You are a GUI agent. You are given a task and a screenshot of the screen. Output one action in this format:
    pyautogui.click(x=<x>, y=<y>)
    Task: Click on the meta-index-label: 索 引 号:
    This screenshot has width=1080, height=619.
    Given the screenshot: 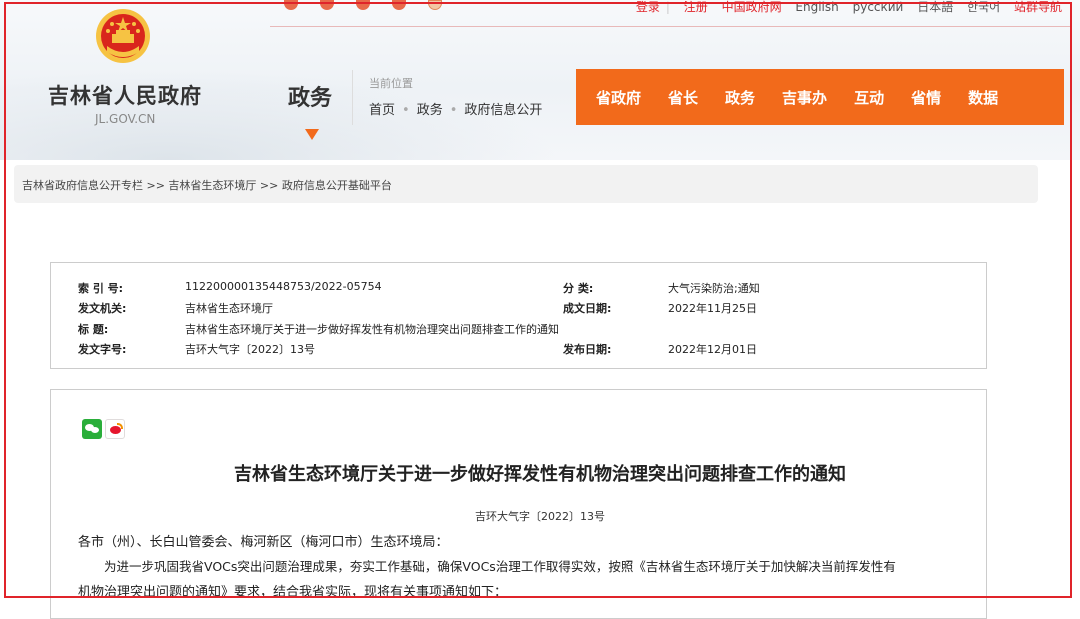 What is the action you would take?
    pyautogui.click(x=101, y=288)
    